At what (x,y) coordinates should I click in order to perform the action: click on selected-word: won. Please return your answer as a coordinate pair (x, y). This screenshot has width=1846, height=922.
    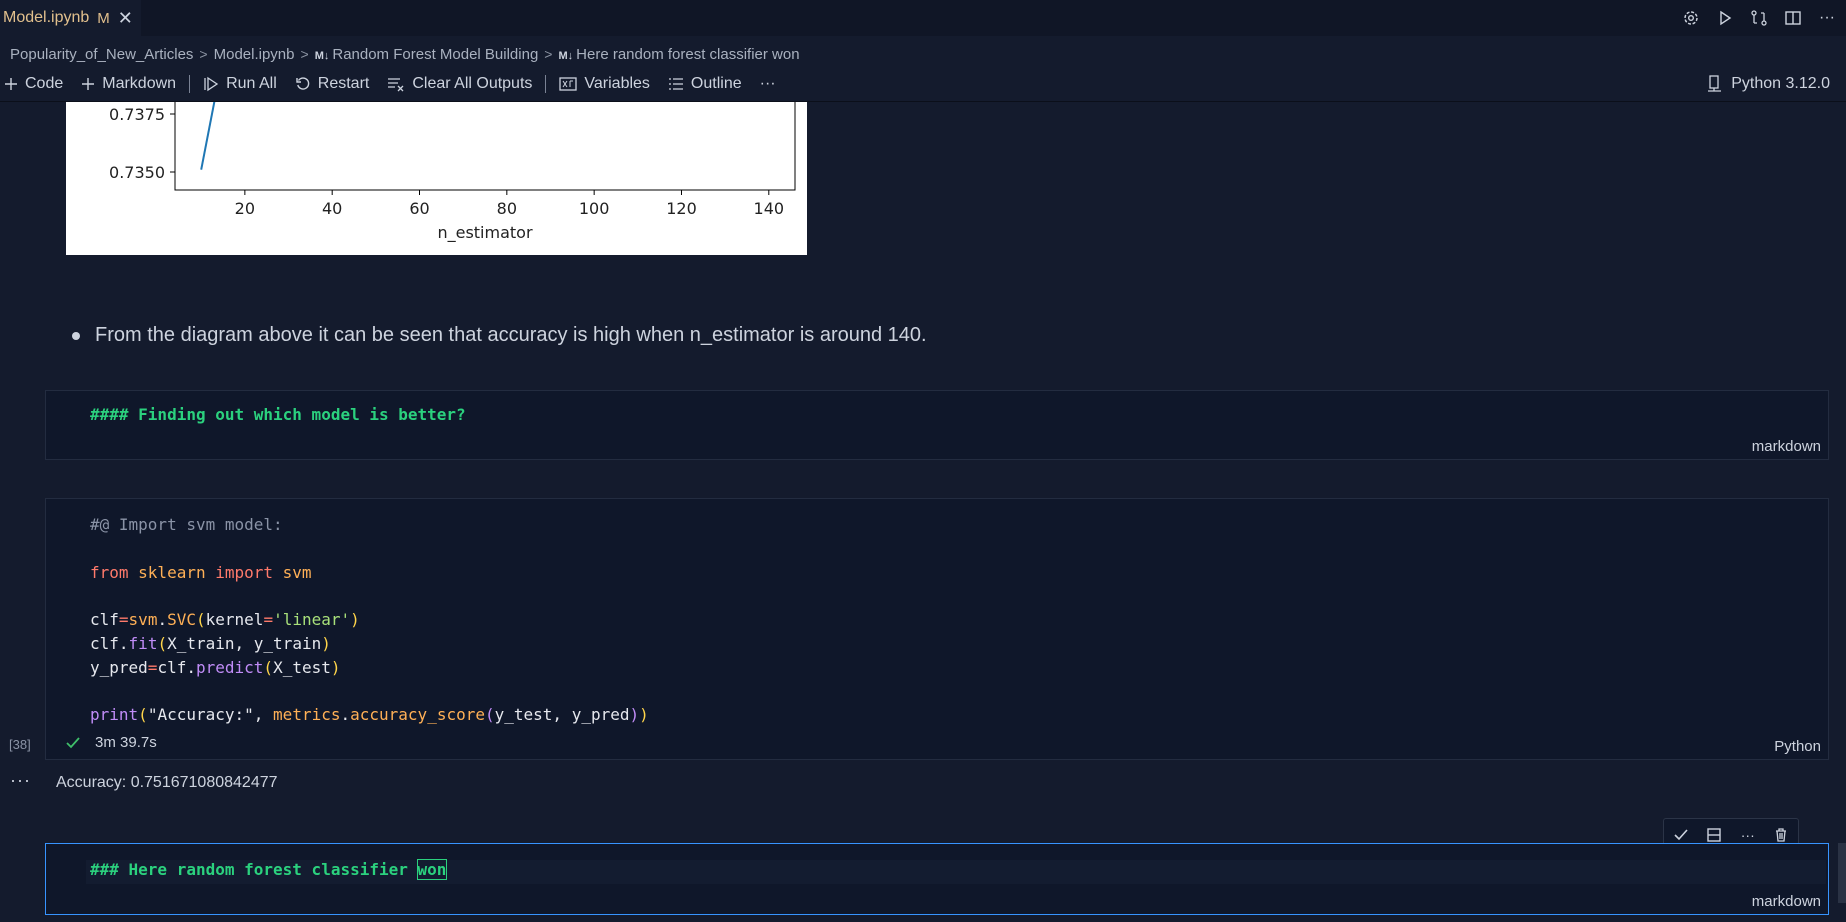
    Looking at the image, I should click on (432, 869).